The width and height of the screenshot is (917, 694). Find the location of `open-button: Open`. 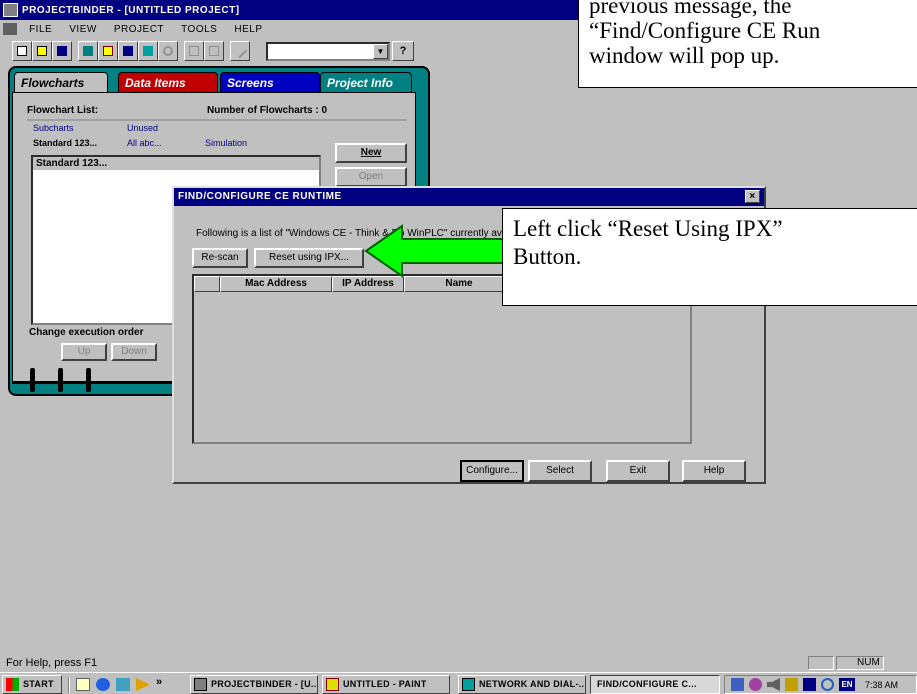

open-button: Open is located at coordinates (371, 177).